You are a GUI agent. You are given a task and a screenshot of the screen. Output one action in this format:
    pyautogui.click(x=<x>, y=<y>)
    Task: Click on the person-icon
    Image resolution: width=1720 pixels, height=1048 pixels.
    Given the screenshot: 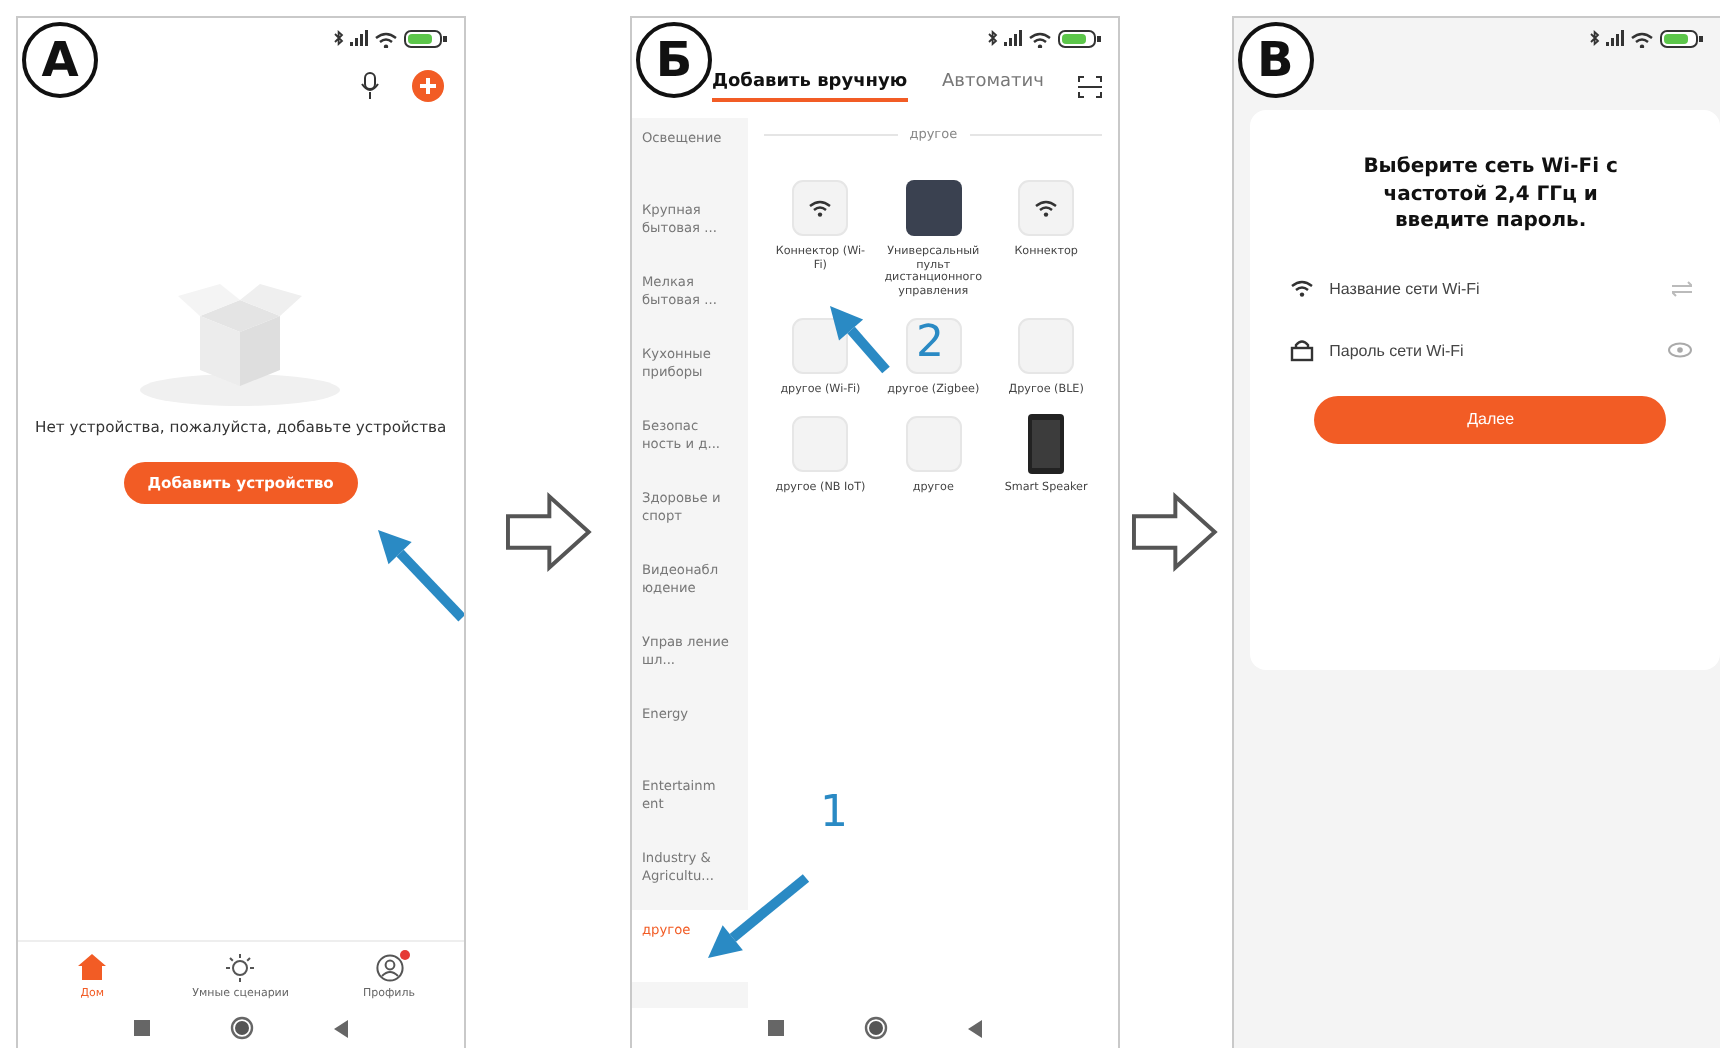 What is the action you would take?
    pyautogui.click(x=389, y=968)
    